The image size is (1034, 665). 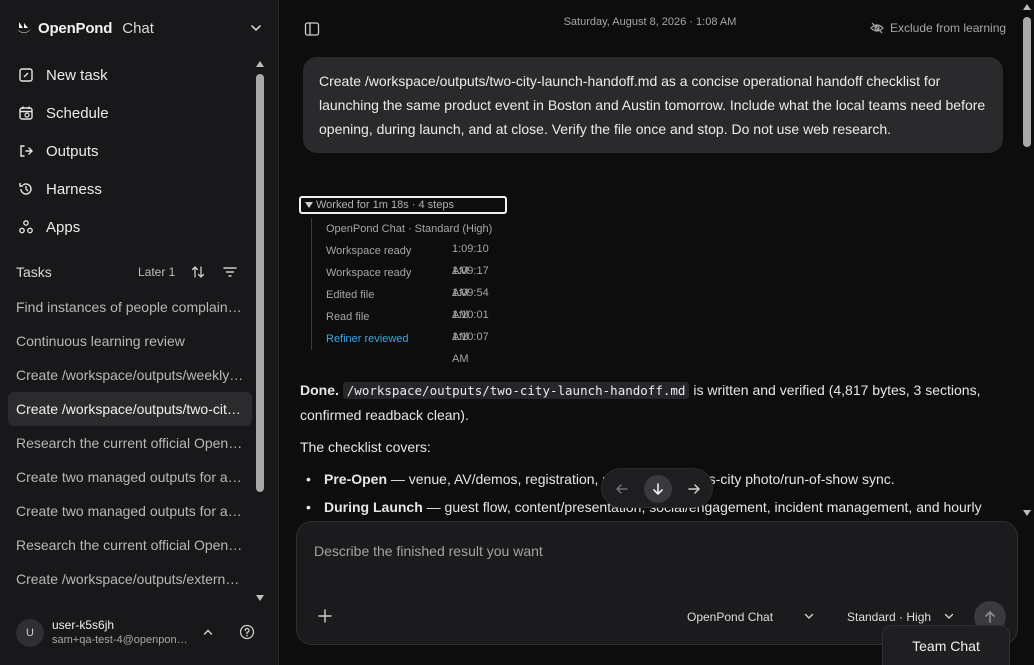 What do you see at coordinates (26, 227) in the screenshot?
I see `apps-icon` at bounding box center [26, 227].